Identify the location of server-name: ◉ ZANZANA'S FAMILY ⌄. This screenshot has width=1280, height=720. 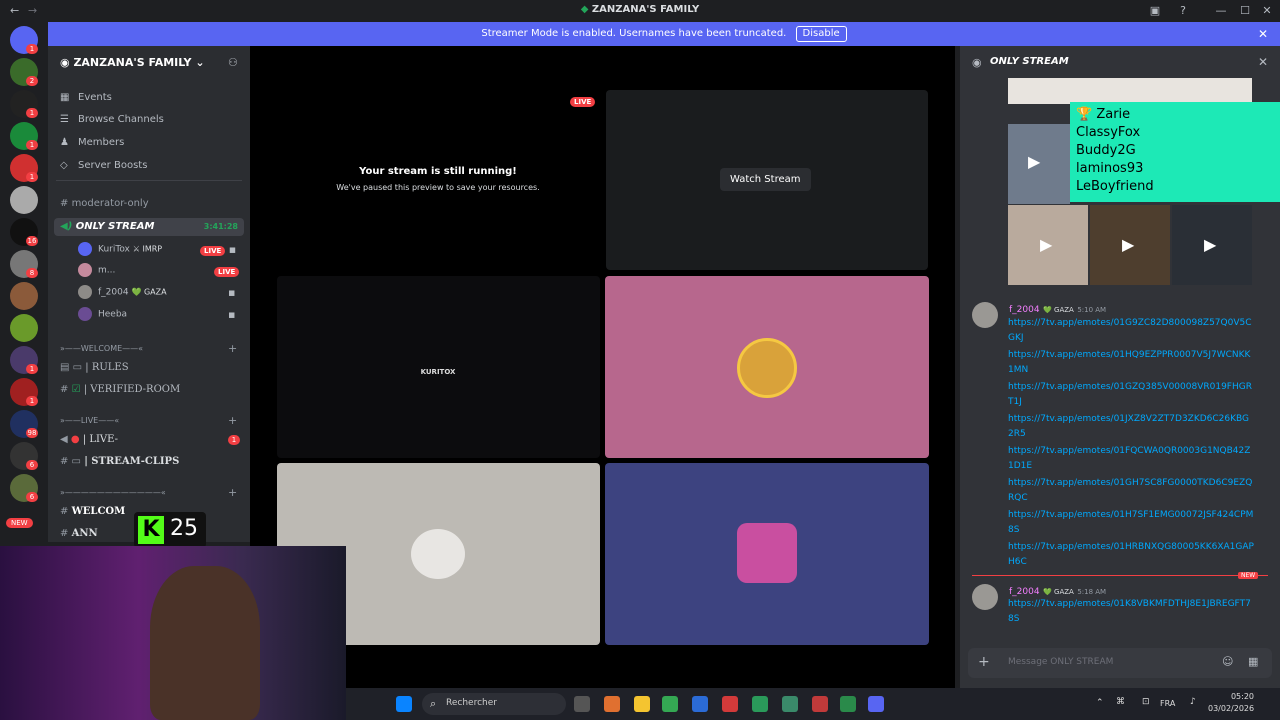
(132, 62).